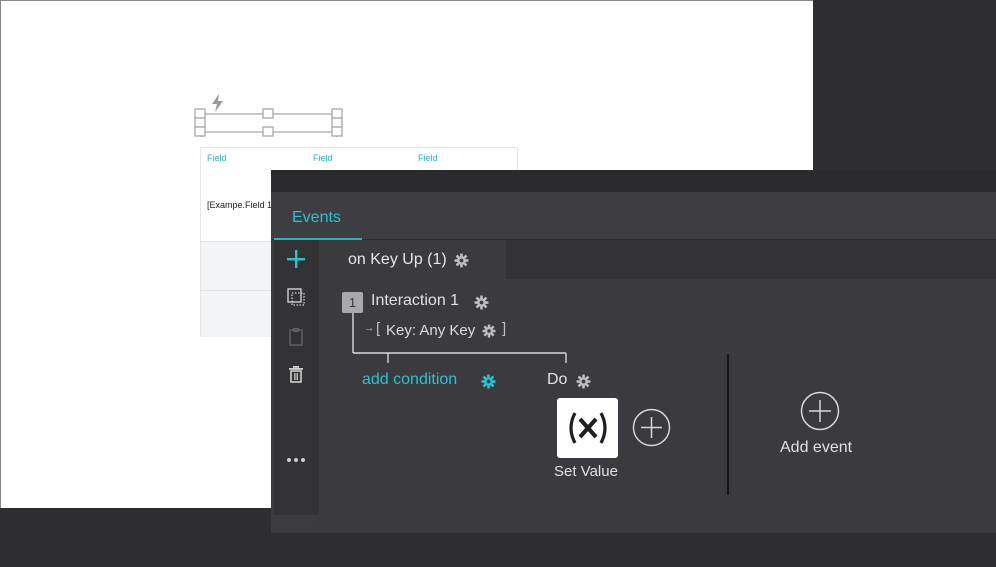 The image size is (996, 567). I want to click on interaction-number-badge: 1, so click(352, 302).